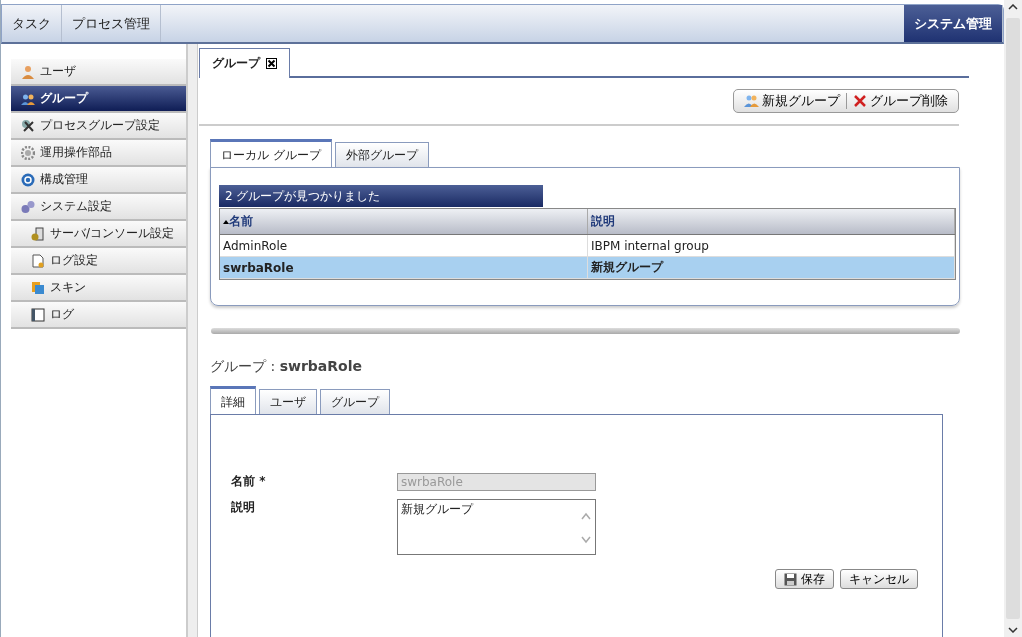  I want to click on save-icon, so click(790, 579).